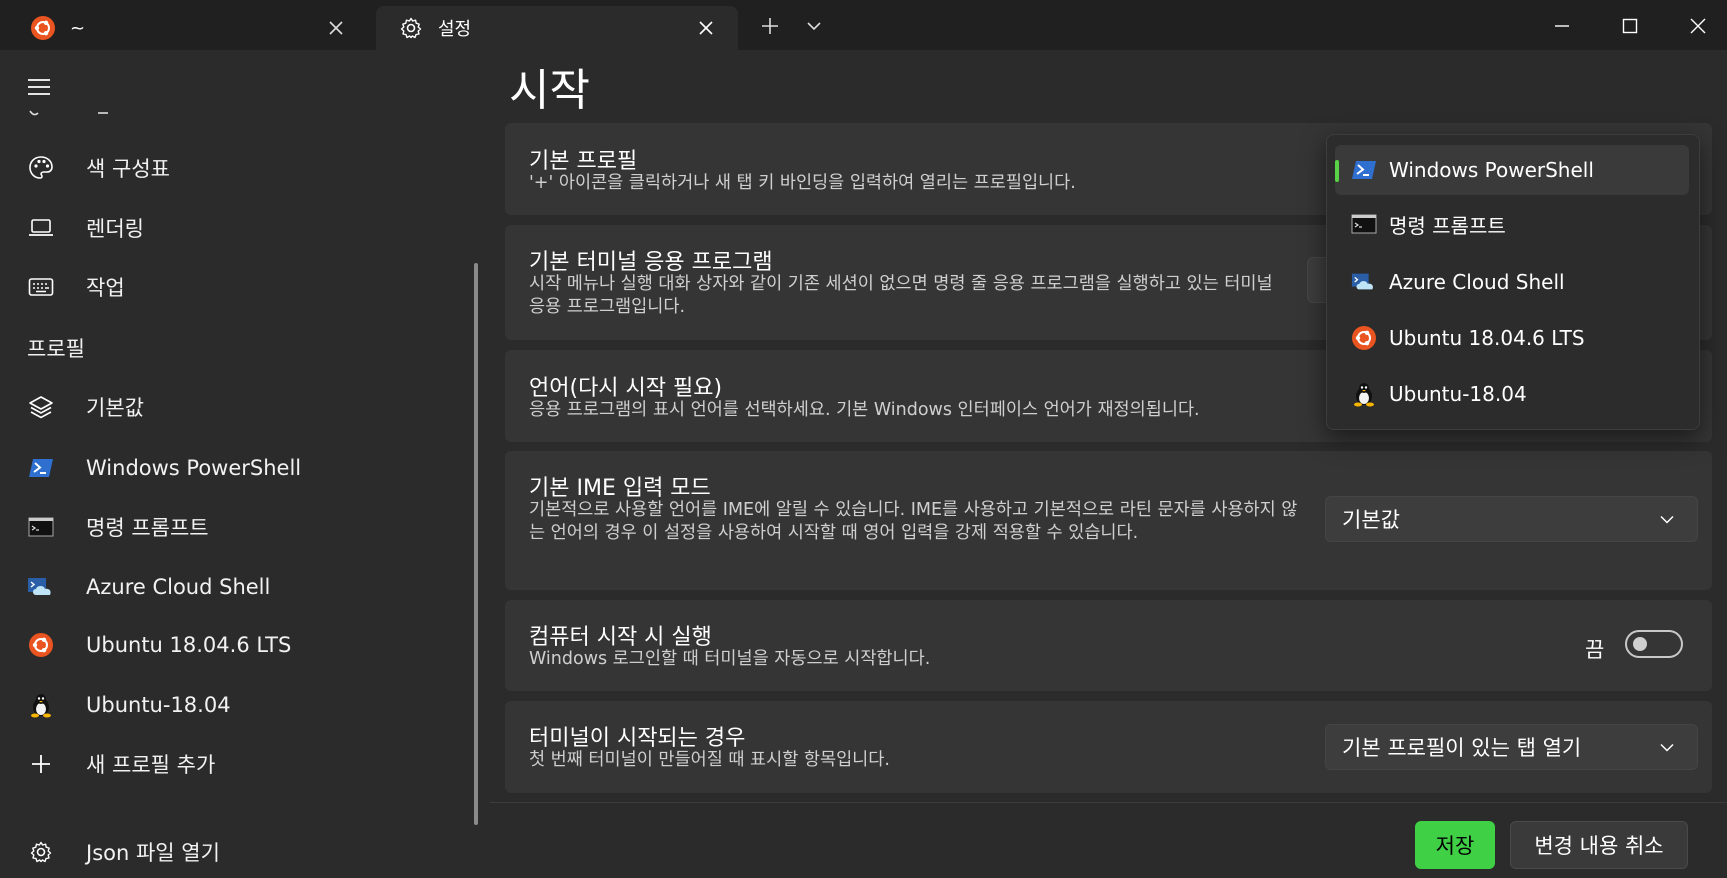 The image size is (1727, 878). I want to click on toggle-state-label: 끔, so click(1595, 650).